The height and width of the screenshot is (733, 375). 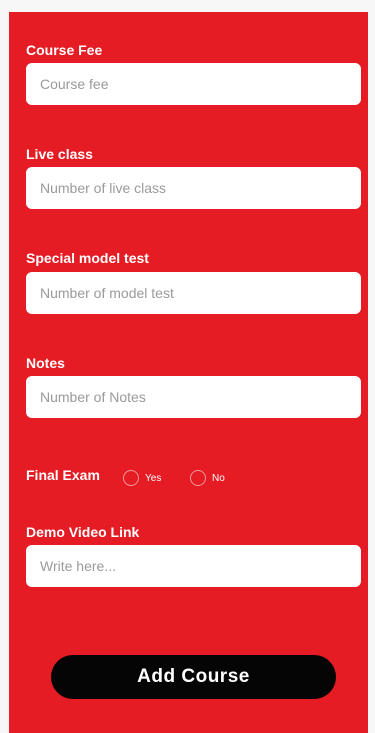 What do you see at coordinates (193, 677) in the screenshot?
I see `add-course-button: Add Course` at bounding box center [193, 677].